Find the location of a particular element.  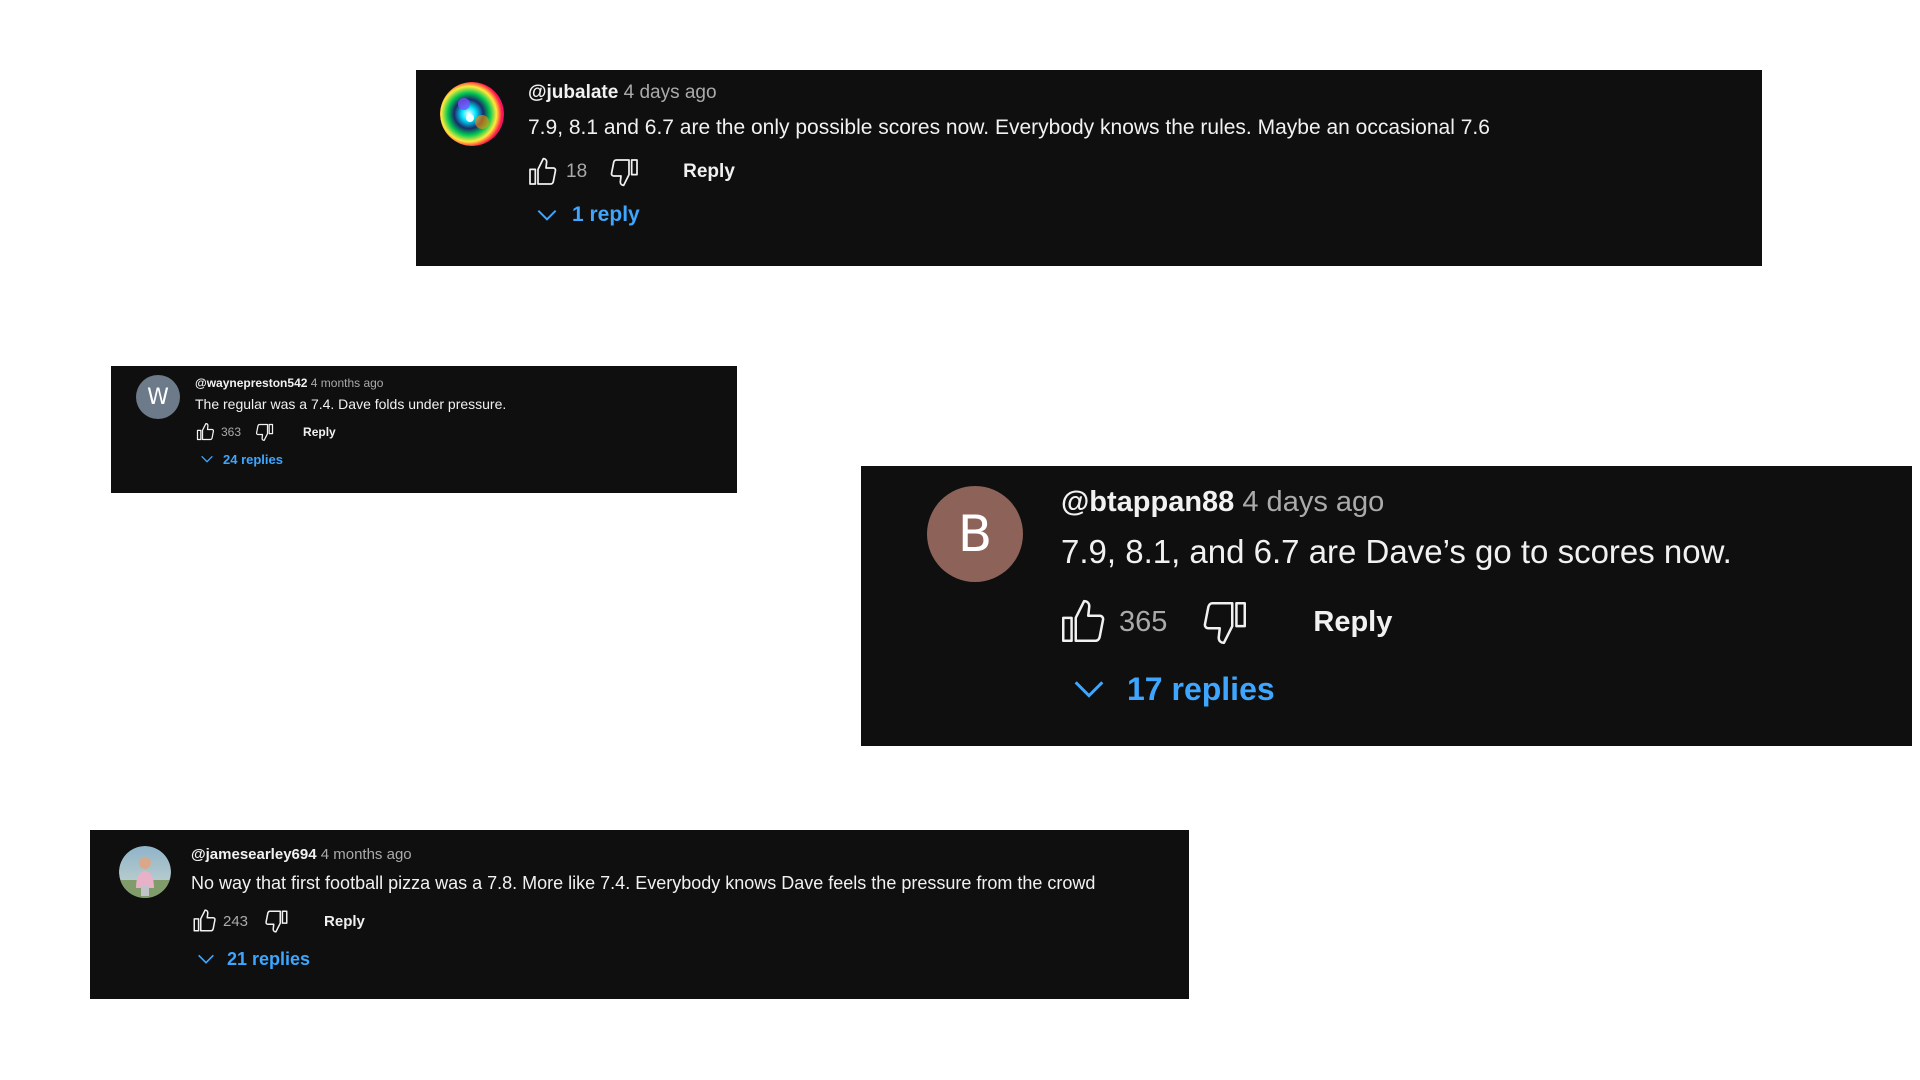

like-count: 18 is located at coordinates (577, 171).